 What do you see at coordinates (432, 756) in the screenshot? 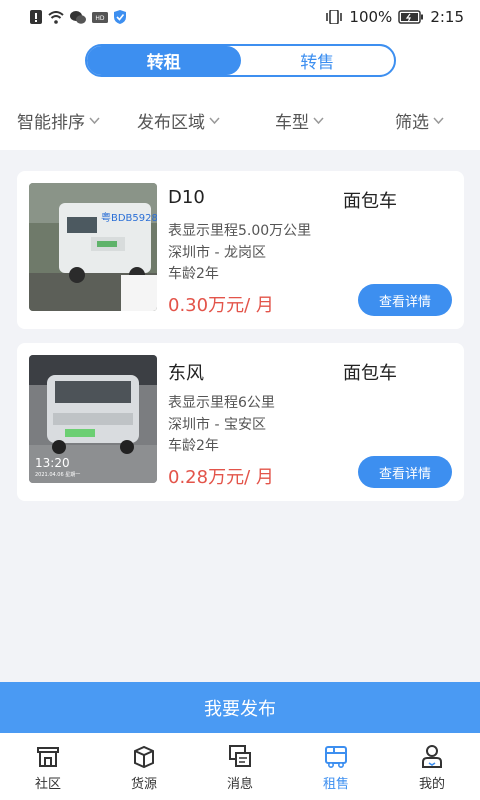
I see `user-icon` at bounding box center [432, 756].